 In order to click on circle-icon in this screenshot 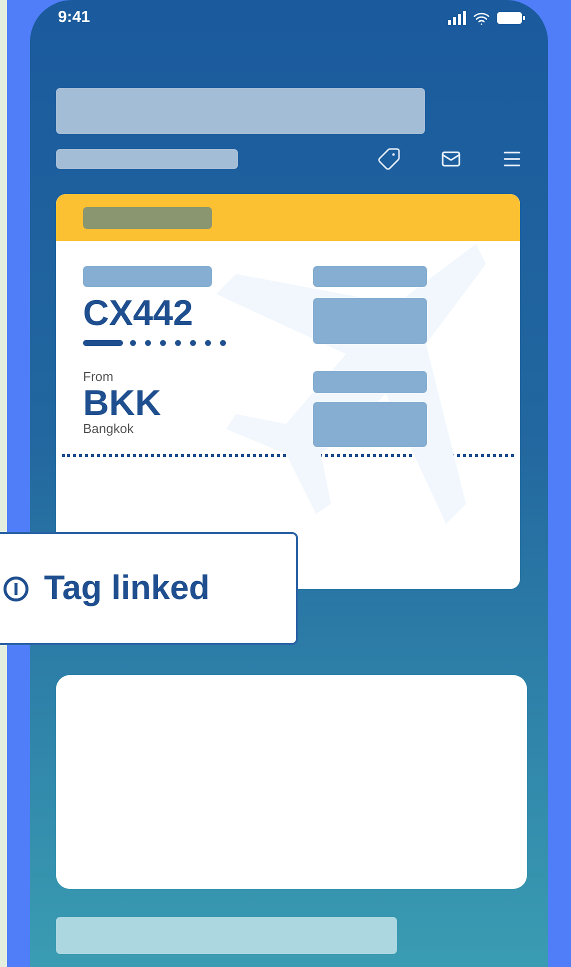, I will do `click(16, 588)`.